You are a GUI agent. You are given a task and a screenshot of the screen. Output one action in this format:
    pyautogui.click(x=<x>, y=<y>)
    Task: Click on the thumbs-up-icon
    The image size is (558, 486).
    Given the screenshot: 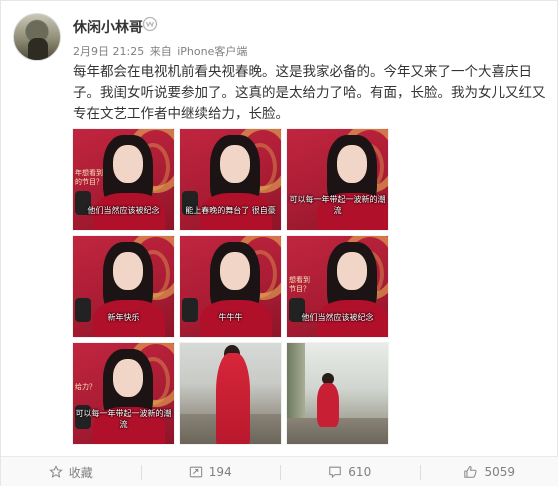 What is the action you would take?
    pyautogui.click(x=471, y=472)
    